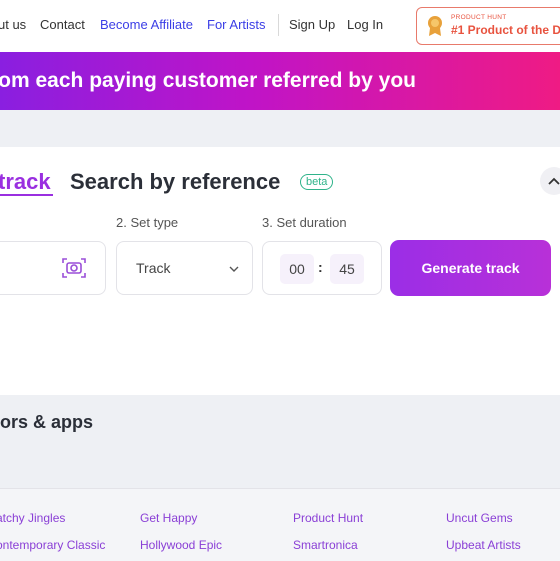 The width and height of the screenshot is (560, 561). What do you see at coordinates (181, 545) in the screenshot?
I see `footer-link: Hollywood Epic` at bounding box center [181, 545].